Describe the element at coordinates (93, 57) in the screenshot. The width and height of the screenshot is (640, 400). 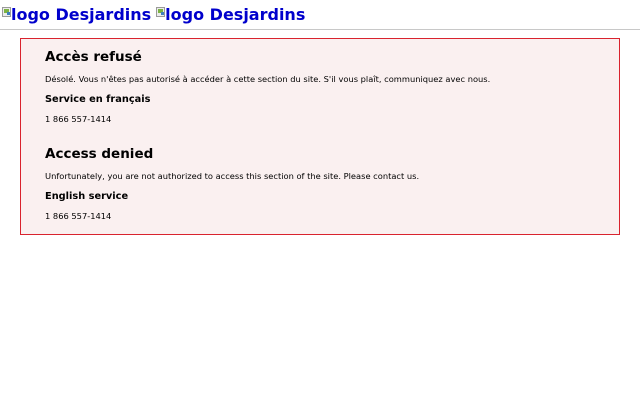
I see `french-title: Accès refusé` at that location.